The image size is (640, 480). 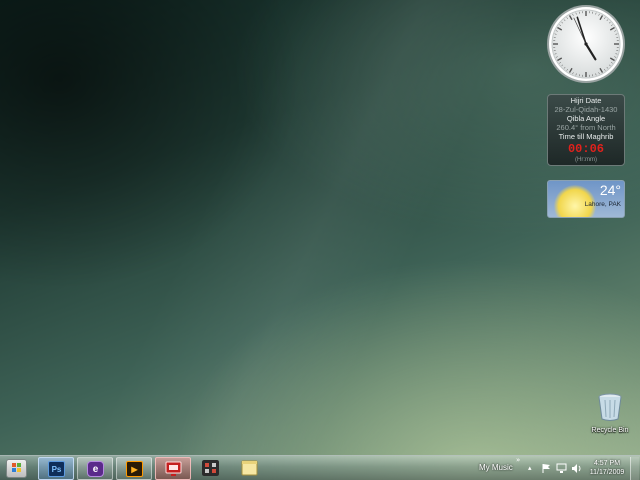 What do you see at coordinates (610, 430) in the screenshot?
I see `recycle-bin-label: Recycle Bin` at bounding box center [610, 430].